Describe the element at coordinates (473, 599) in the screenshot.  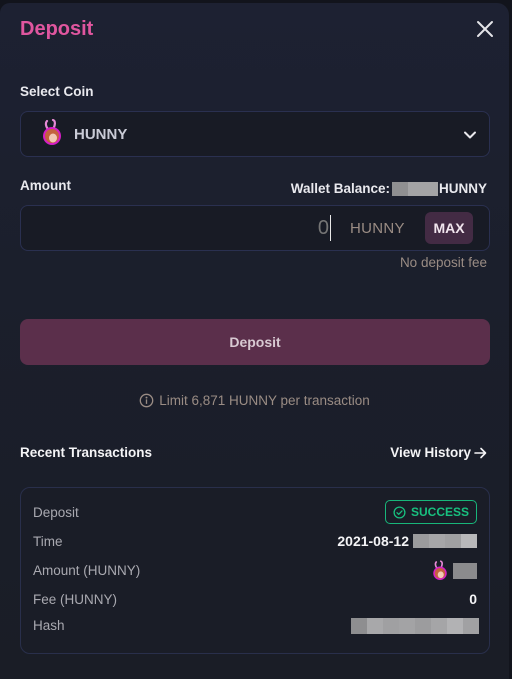
I see `tx-fee-value: 0` at that location.